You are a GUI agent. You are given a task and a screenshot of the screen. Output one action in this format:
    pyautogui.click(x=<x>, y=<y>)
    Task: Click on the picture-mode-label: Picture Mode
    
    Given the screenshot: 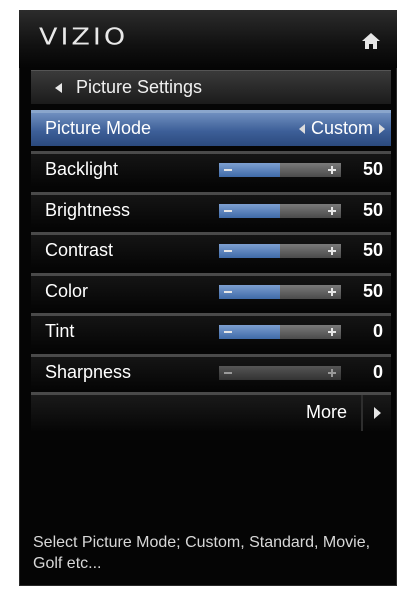 What is the action you would take?
    pyautogui.click(x=98, y=128)
    